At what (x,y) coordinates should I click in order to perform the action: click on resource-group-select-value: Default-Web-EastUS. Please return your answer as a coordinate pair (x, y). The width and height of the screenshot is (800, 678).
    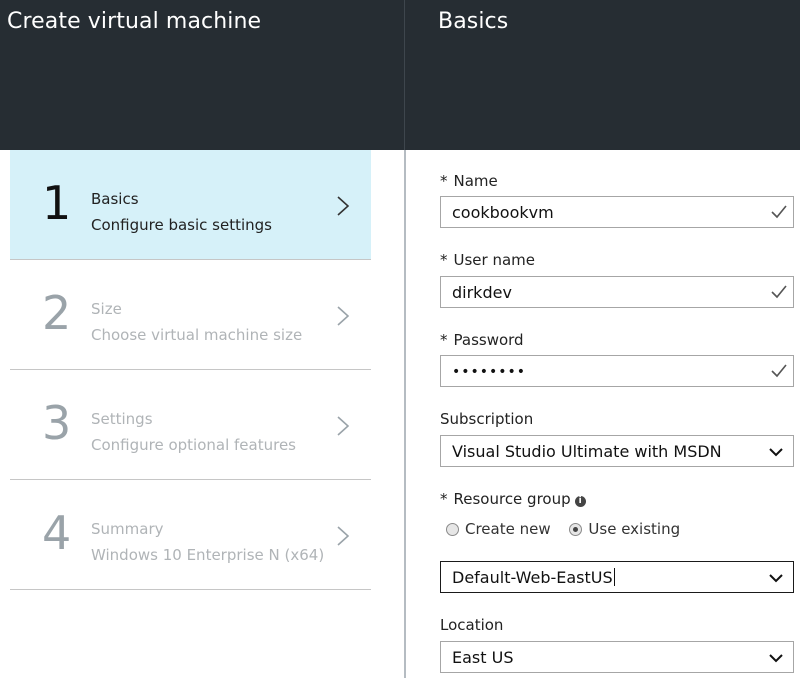
    Looking at the image, I should click on (533, 577).